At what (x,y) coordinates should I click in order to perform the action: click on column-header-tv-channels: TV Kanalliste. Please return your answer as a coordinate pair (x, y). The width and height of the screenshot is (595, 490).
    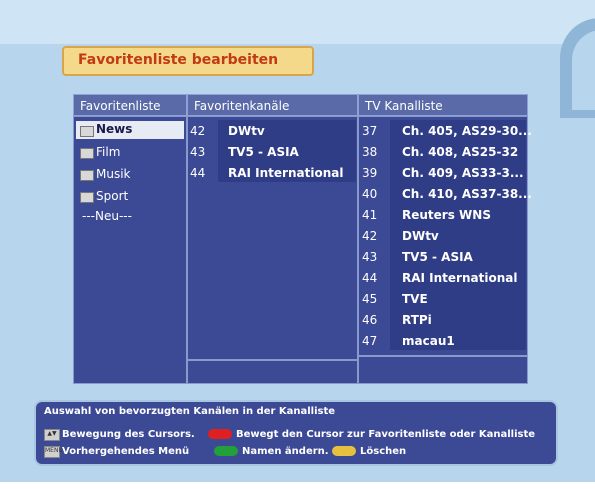
    Looking at the image, I should click on (443, 105).